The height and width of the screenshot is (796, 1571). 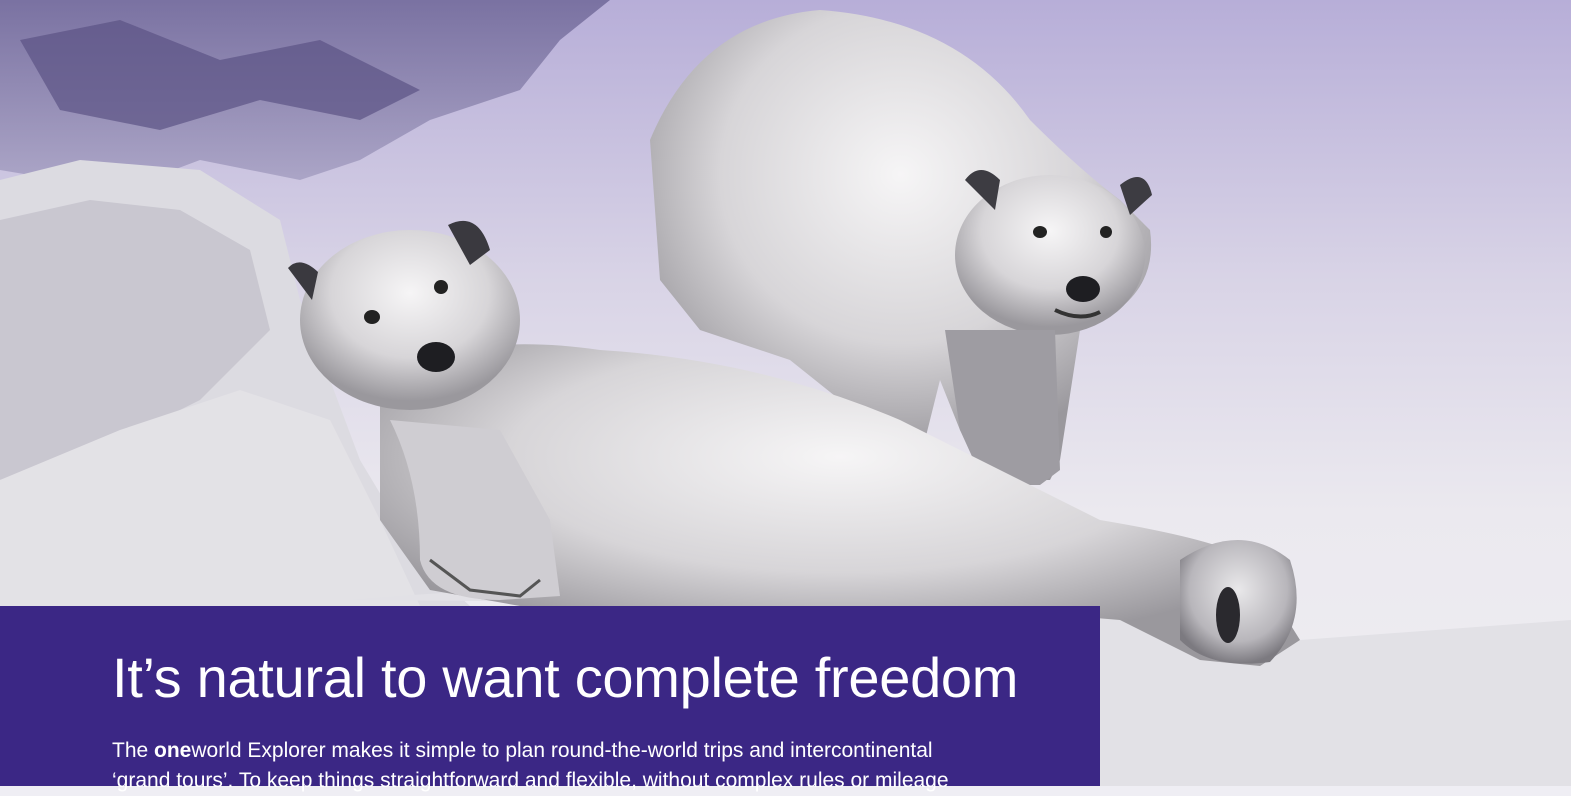 I want to click on brand-name-regular: world, so click(x=216, y=750).